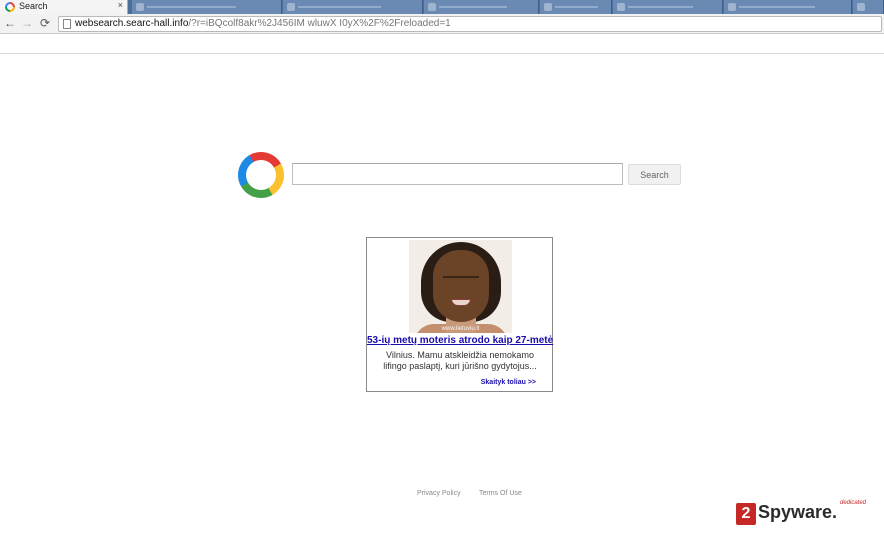 Image resolution: width=884 pixels, height=535 pixels. What do you see at coordinates (460, 340) in the screenshot?
I see `ad-headline-link: 53-ių metų moteris atrodo kaip 27-metė` at bounding box center [460, 340].